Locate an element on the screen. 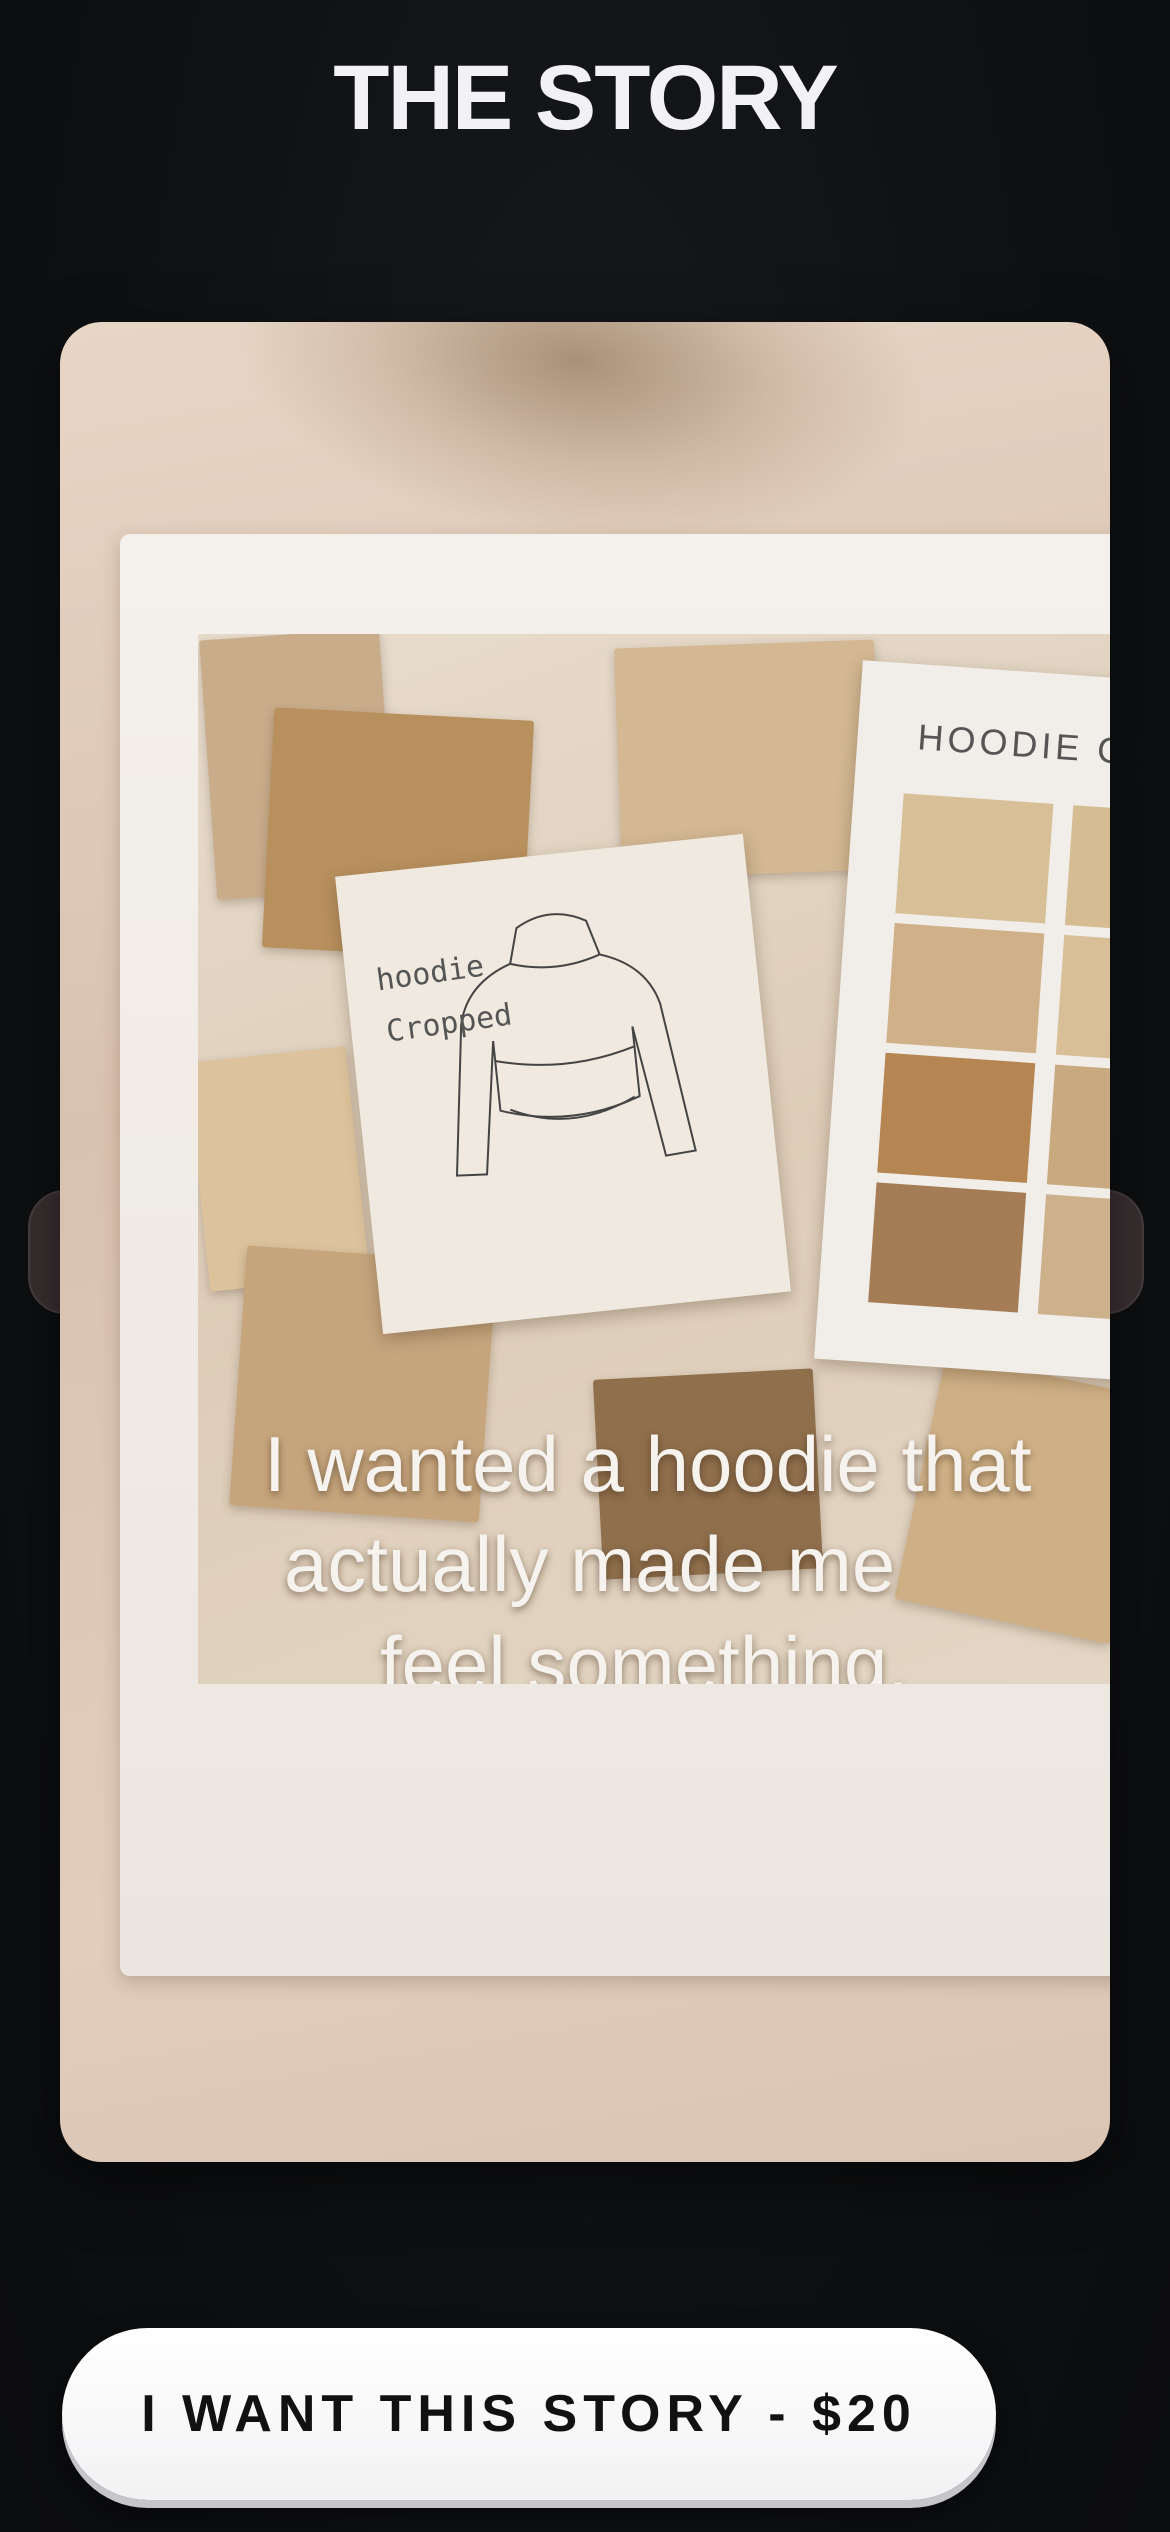 This screenshot has height=2532, width=1170. page-title: THE STORY is located at coordinates (585, 98).